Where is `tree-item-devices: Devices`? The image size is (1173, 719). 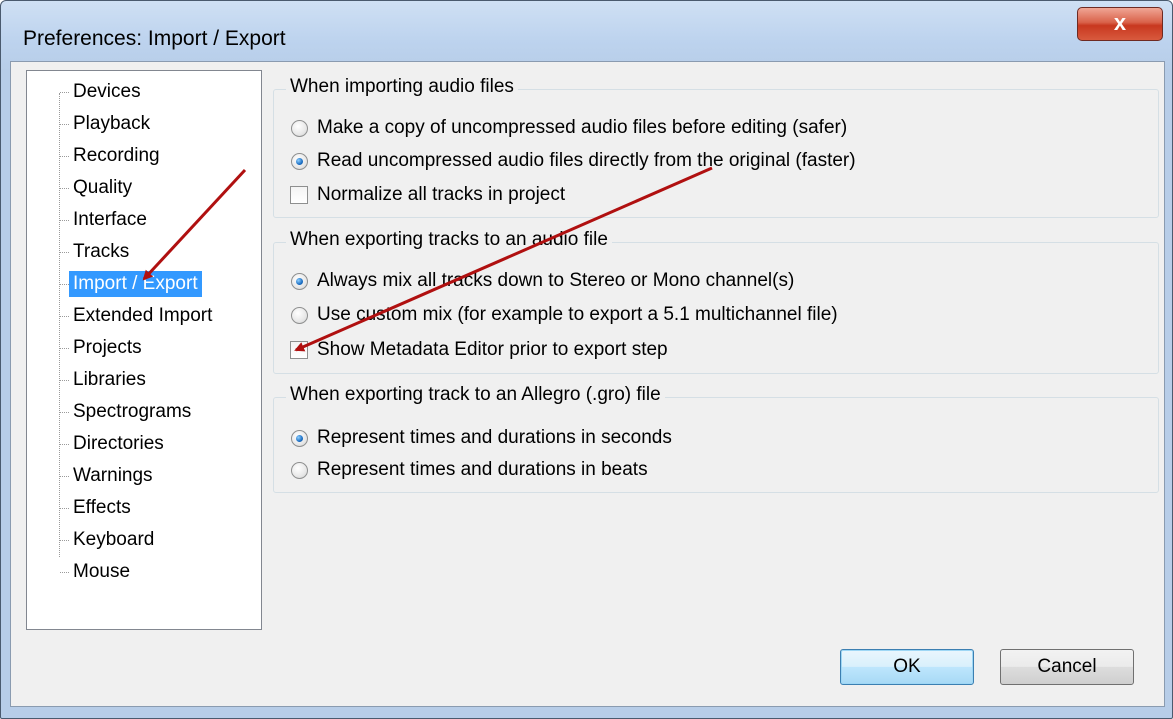 tree-item-devices: Devices is located at coordinates (107, 92).